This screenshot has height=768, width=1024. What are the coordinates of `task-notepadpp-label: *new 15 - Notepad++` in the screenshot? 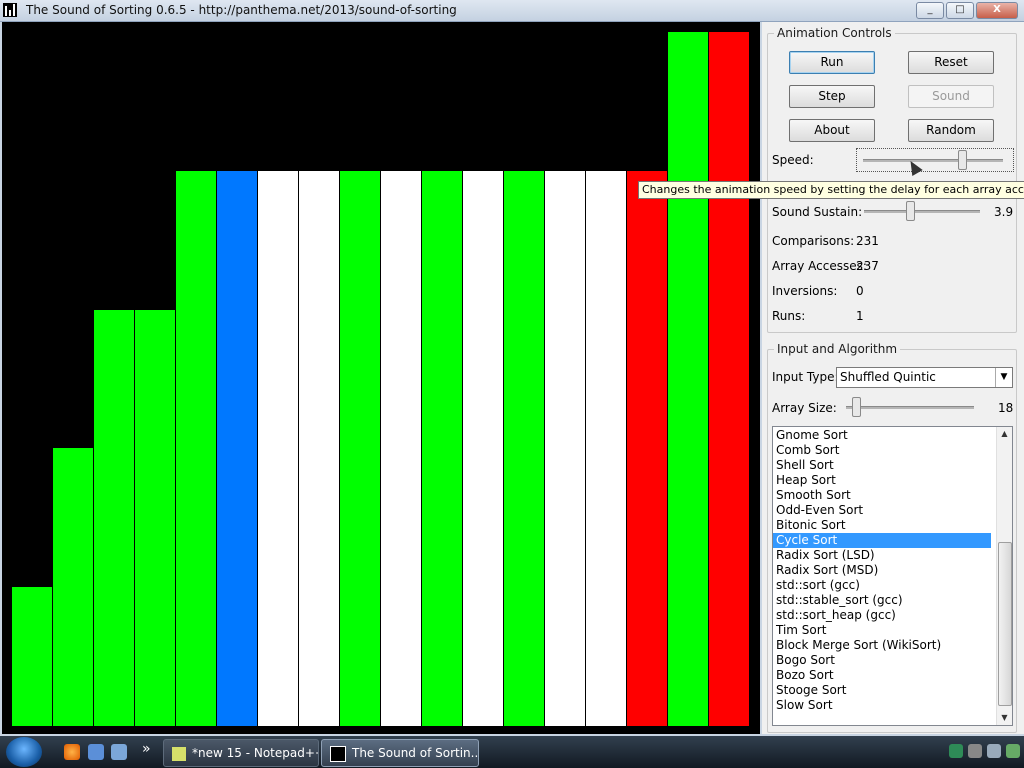 It's located at (255, 753).